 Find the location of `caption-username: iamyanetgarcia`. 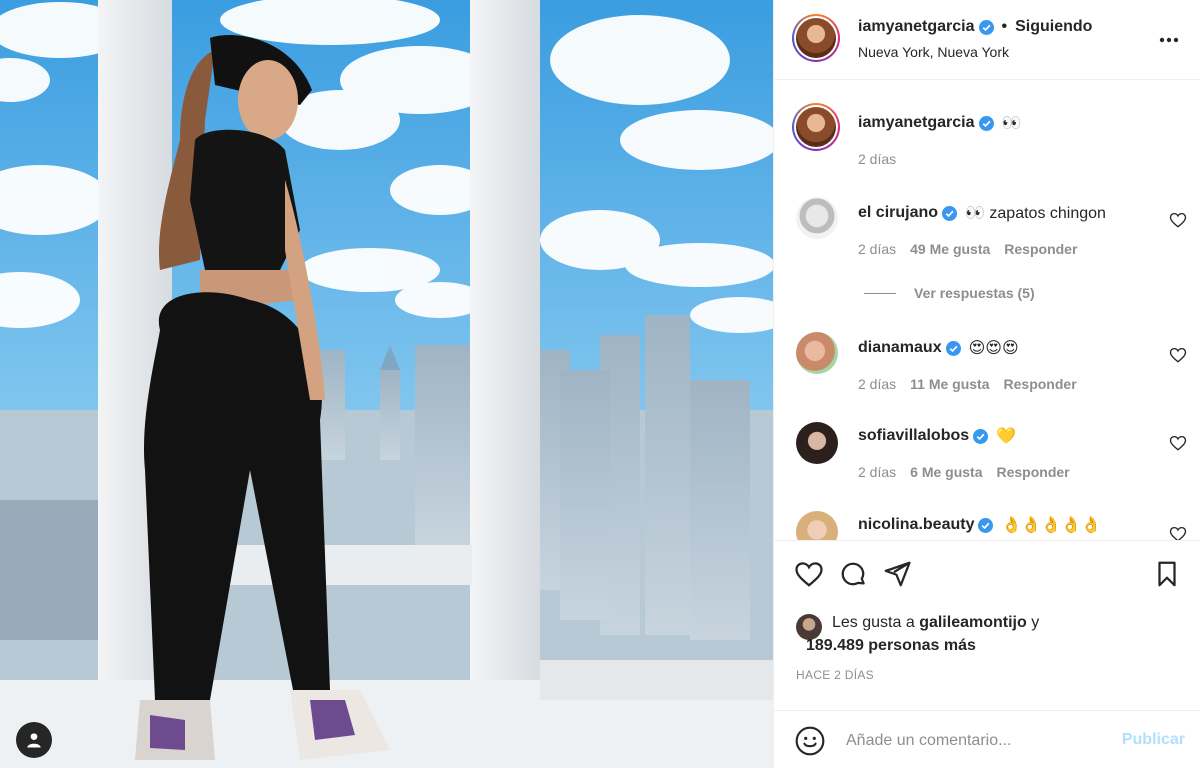

caption-username: iamyanetgarcia is located at coordinates (916, 123).